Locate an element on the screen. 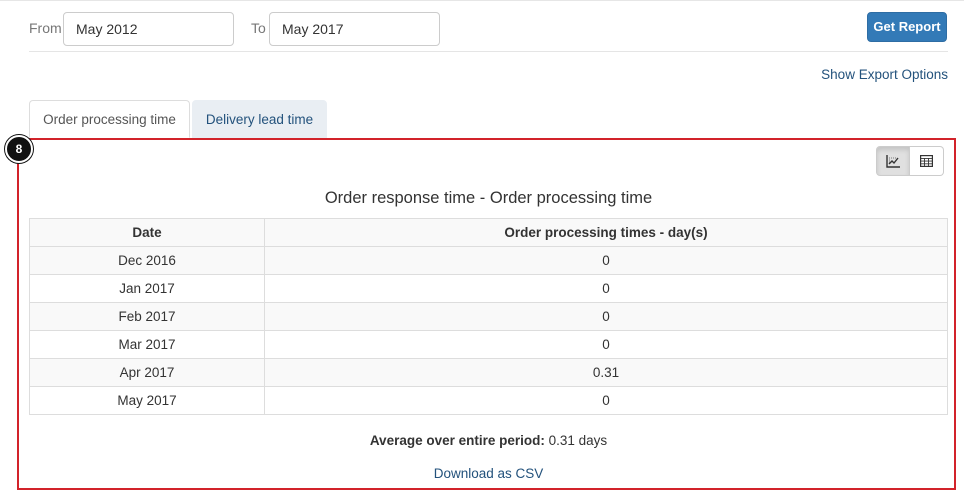 The image size is (964, 491). average-label: Average over entire period: is located at coordinates (457, 440).